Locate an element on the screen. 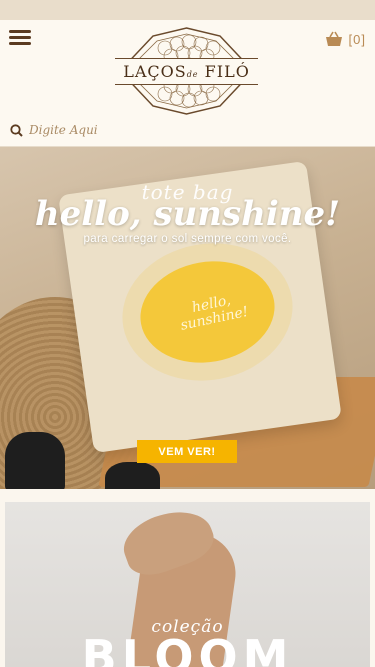 This screenshot has width=375, height=667. menu-icon is located at coordinates (20, 38).